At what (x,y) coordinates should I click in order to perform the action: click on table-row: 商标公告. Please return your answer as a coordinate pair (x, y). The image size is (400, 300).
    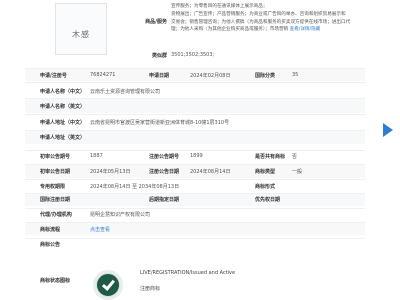
    Looking at the image, I should click on (195, 244).